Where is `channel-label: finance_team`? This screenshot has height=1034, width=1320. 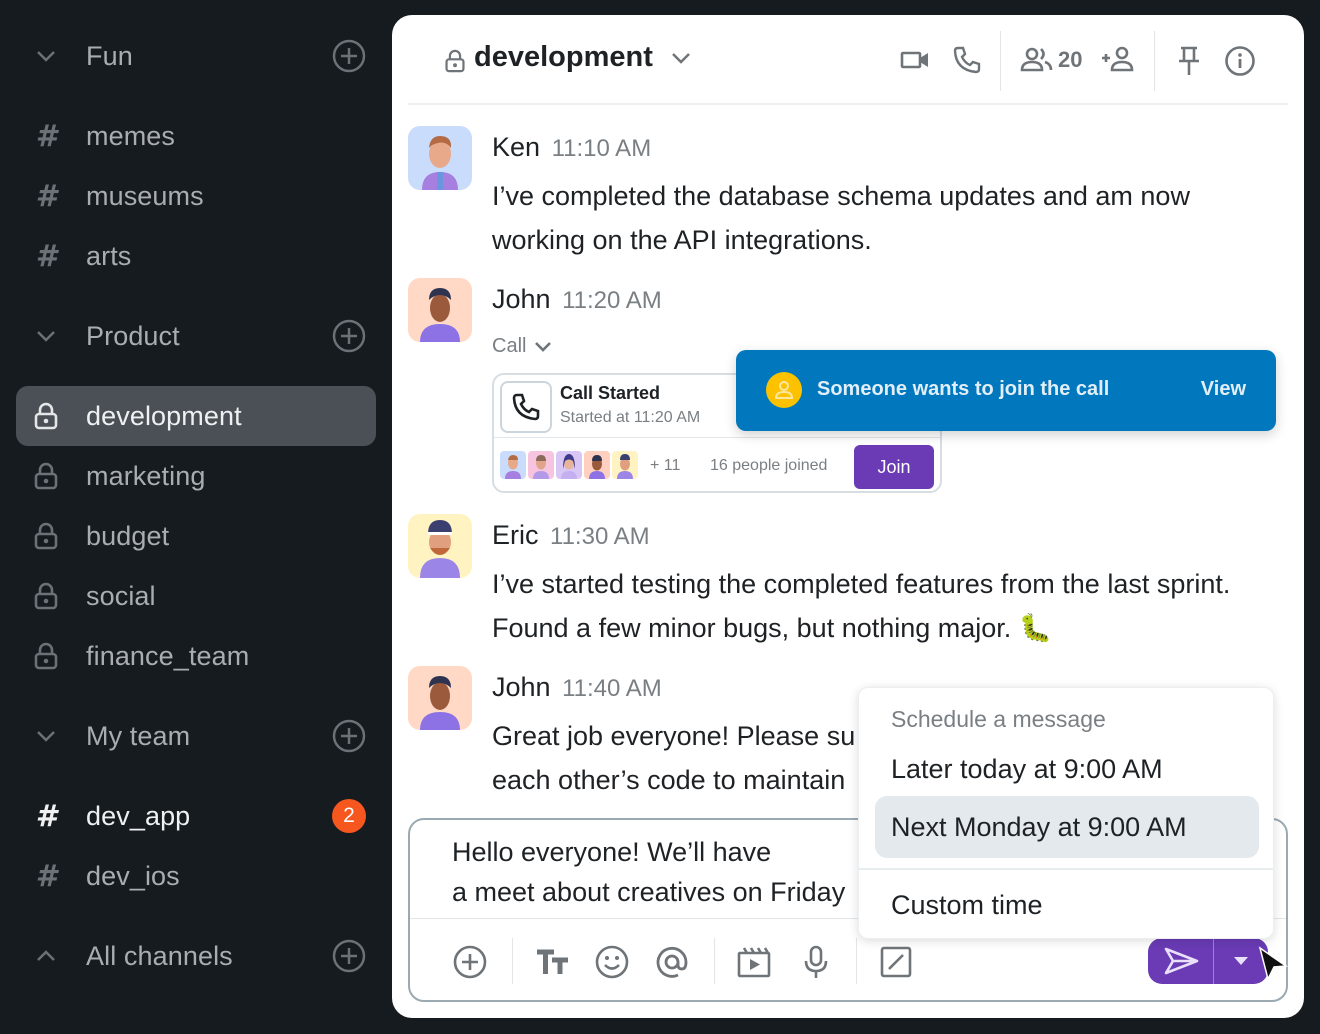
channel-label: finance_team is located at coordinates (168, 655).